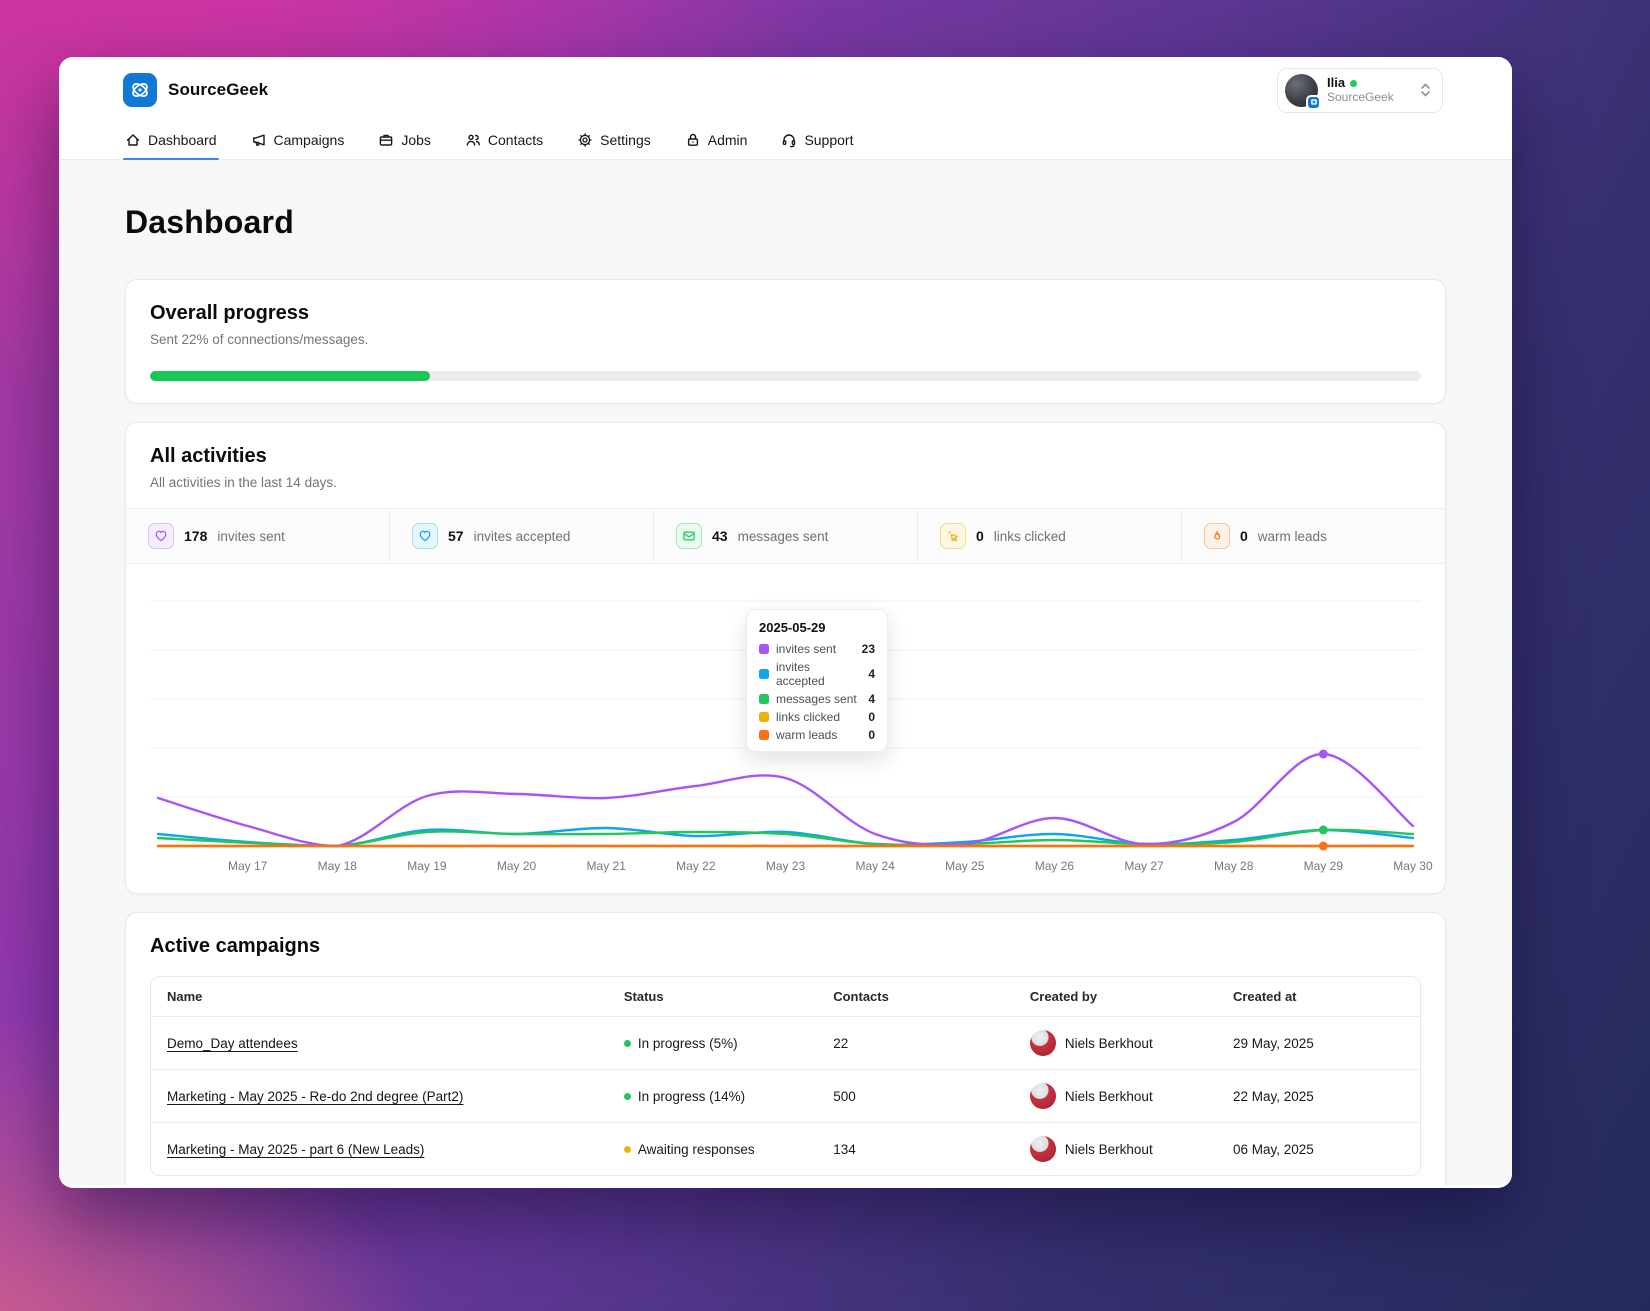 The width and height of the screenshot is (1650, 1311). I want to click on stat-messages-sent: 43 messages sent, so click(786, 536).